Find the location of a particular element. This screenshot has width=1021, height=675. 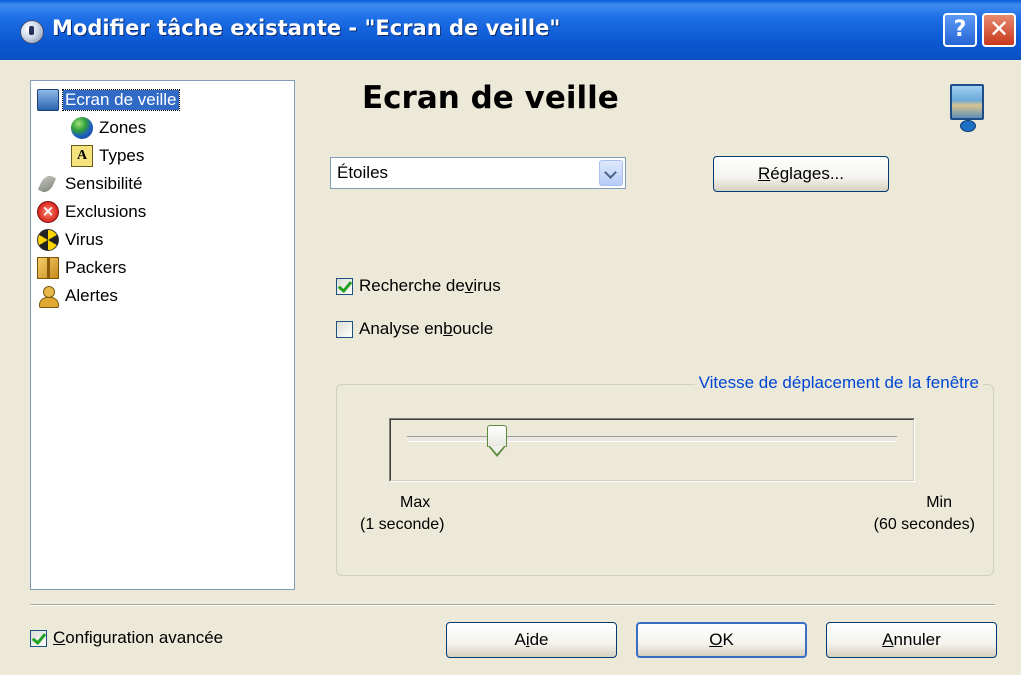

cancel-button: Annuler is located at coordinates (911, 640).